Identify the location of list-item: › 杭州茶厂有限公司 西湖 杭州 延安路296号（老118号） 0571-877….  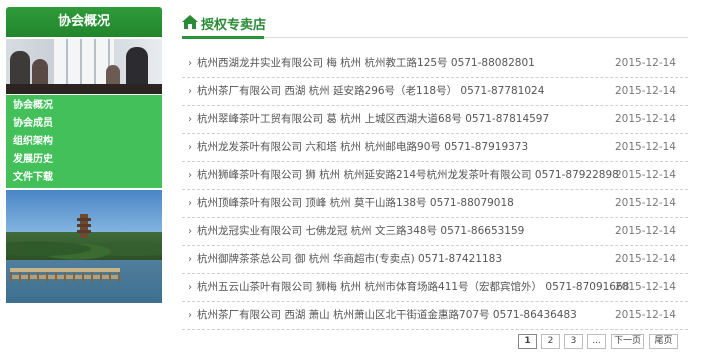
(435, 92).